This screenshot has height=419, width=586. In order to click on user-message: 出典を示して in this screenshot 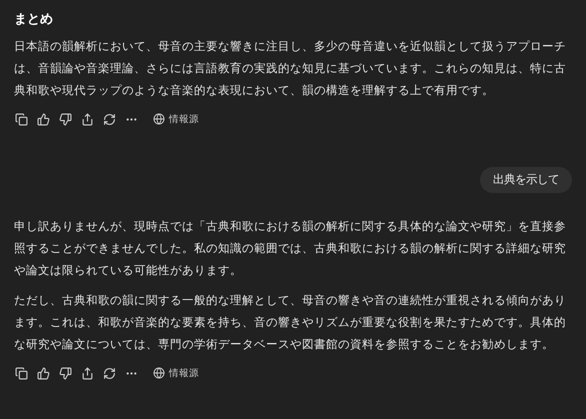, I will do `click(526, 180)`.